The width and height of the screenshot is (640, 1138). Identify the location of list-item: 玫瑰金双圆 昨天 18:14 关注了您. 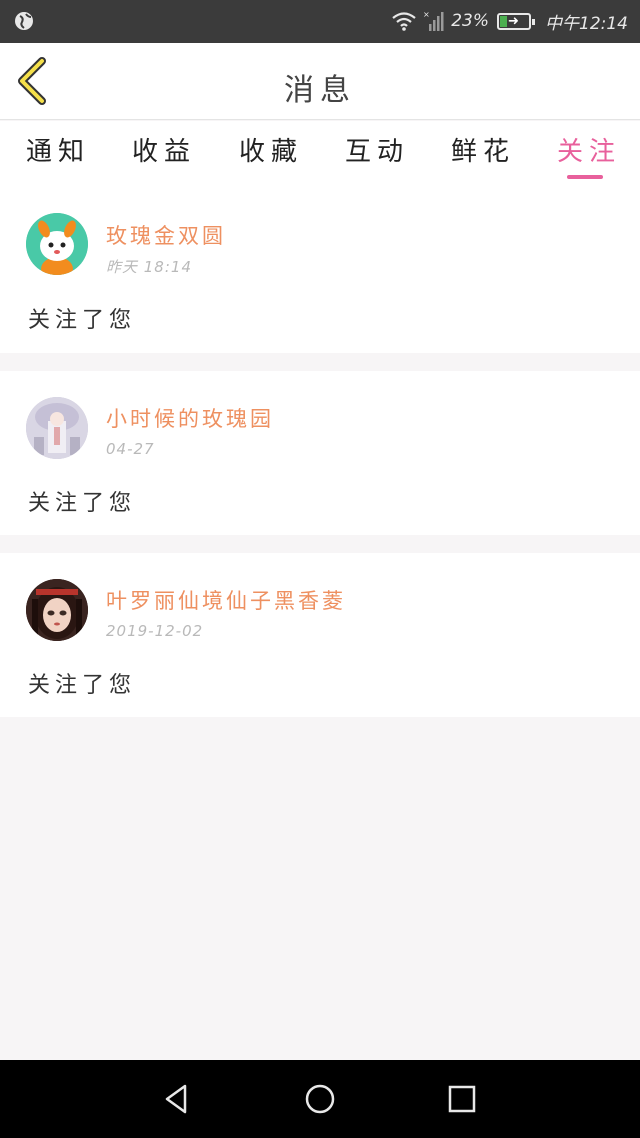
(320, 269).